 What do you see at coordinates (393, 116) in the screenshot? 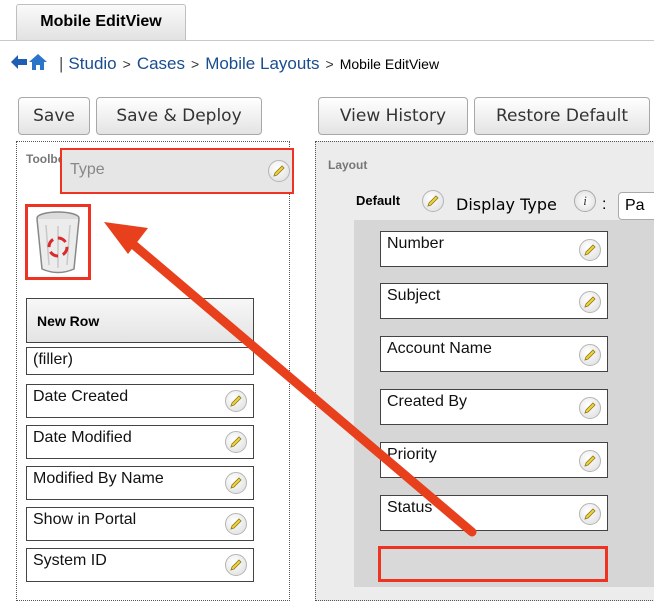
I see `view-history-button: View History` at bounding box center [393, 116].